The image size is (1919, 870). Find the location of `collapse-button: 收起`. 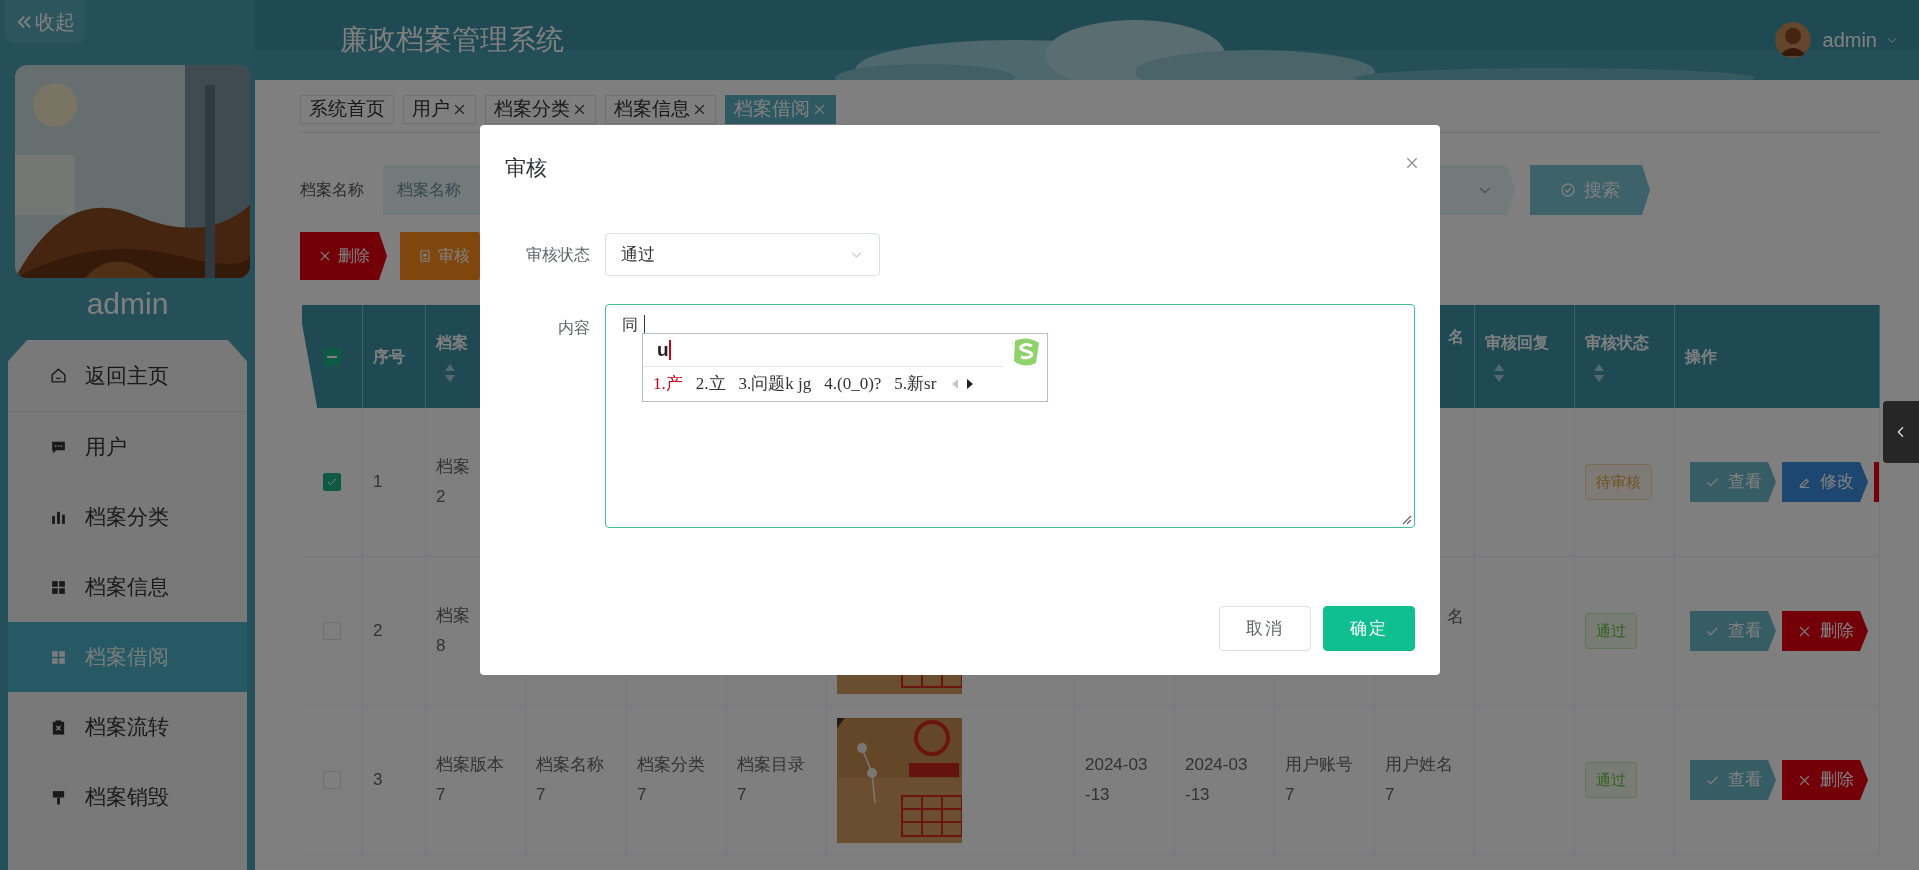

collapse-button: 收起 is located at coordinates (45, 21).